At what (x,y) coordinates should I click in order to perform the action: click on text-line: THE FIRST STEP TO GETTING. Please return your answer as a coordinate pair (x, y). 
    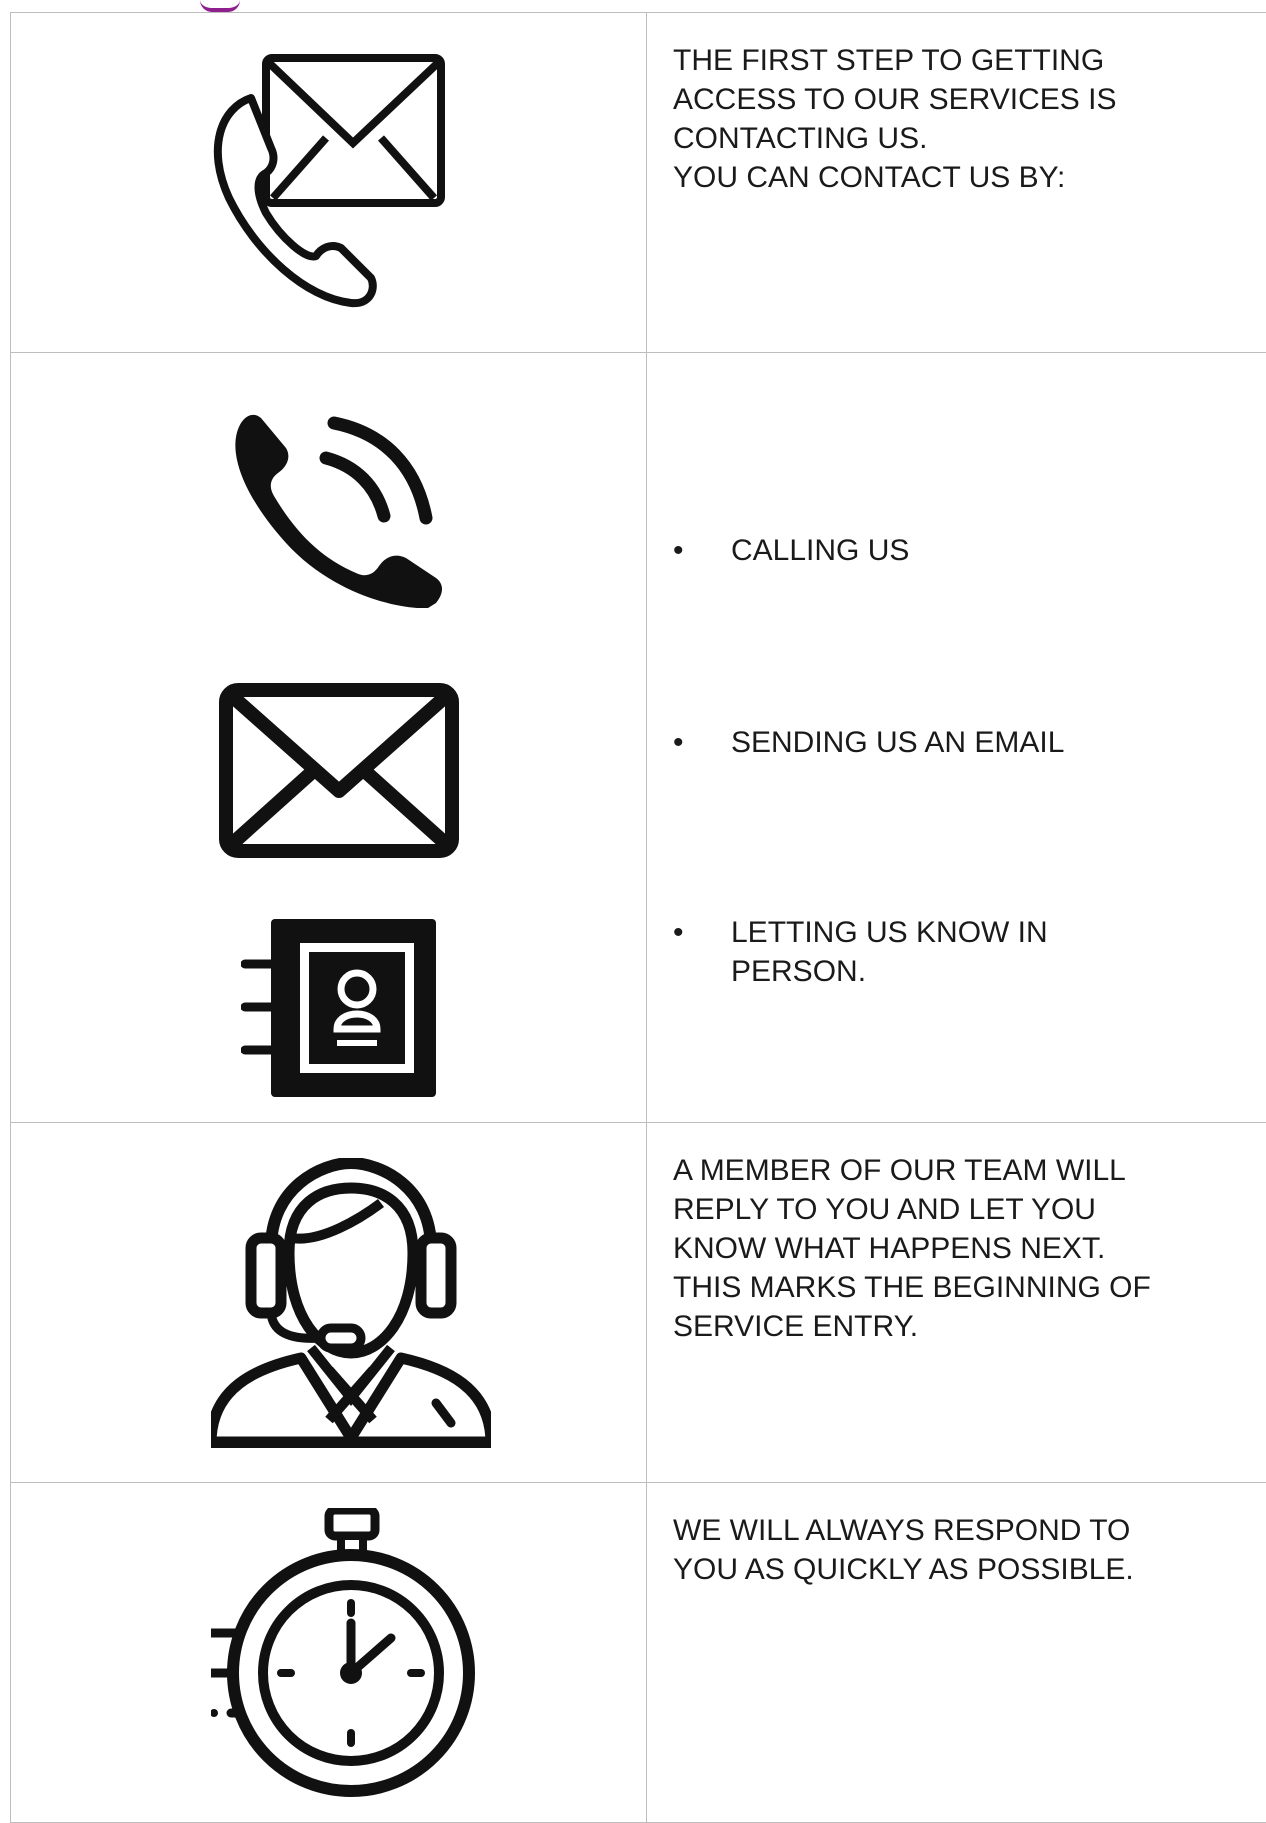
    Looking at the image, I should click on (953, 60).